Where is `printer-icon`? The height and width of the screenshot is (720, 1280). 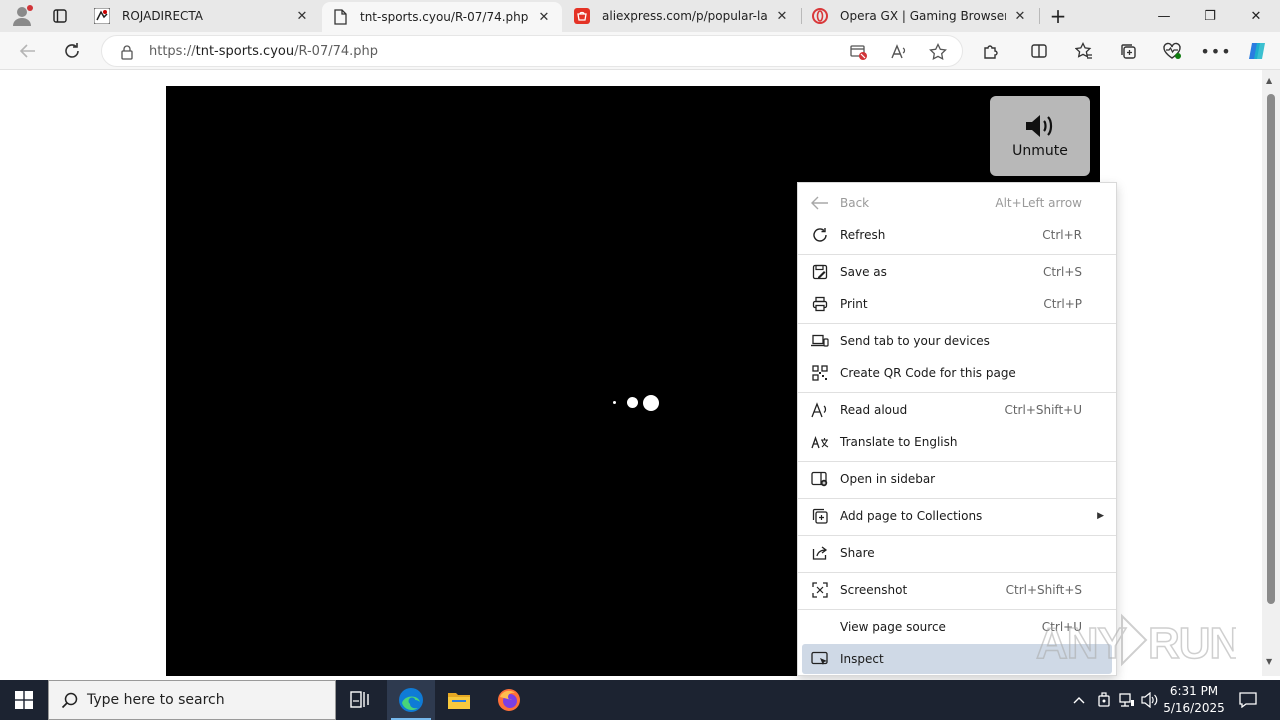 printer-icon is located at coordinates (820, 304).